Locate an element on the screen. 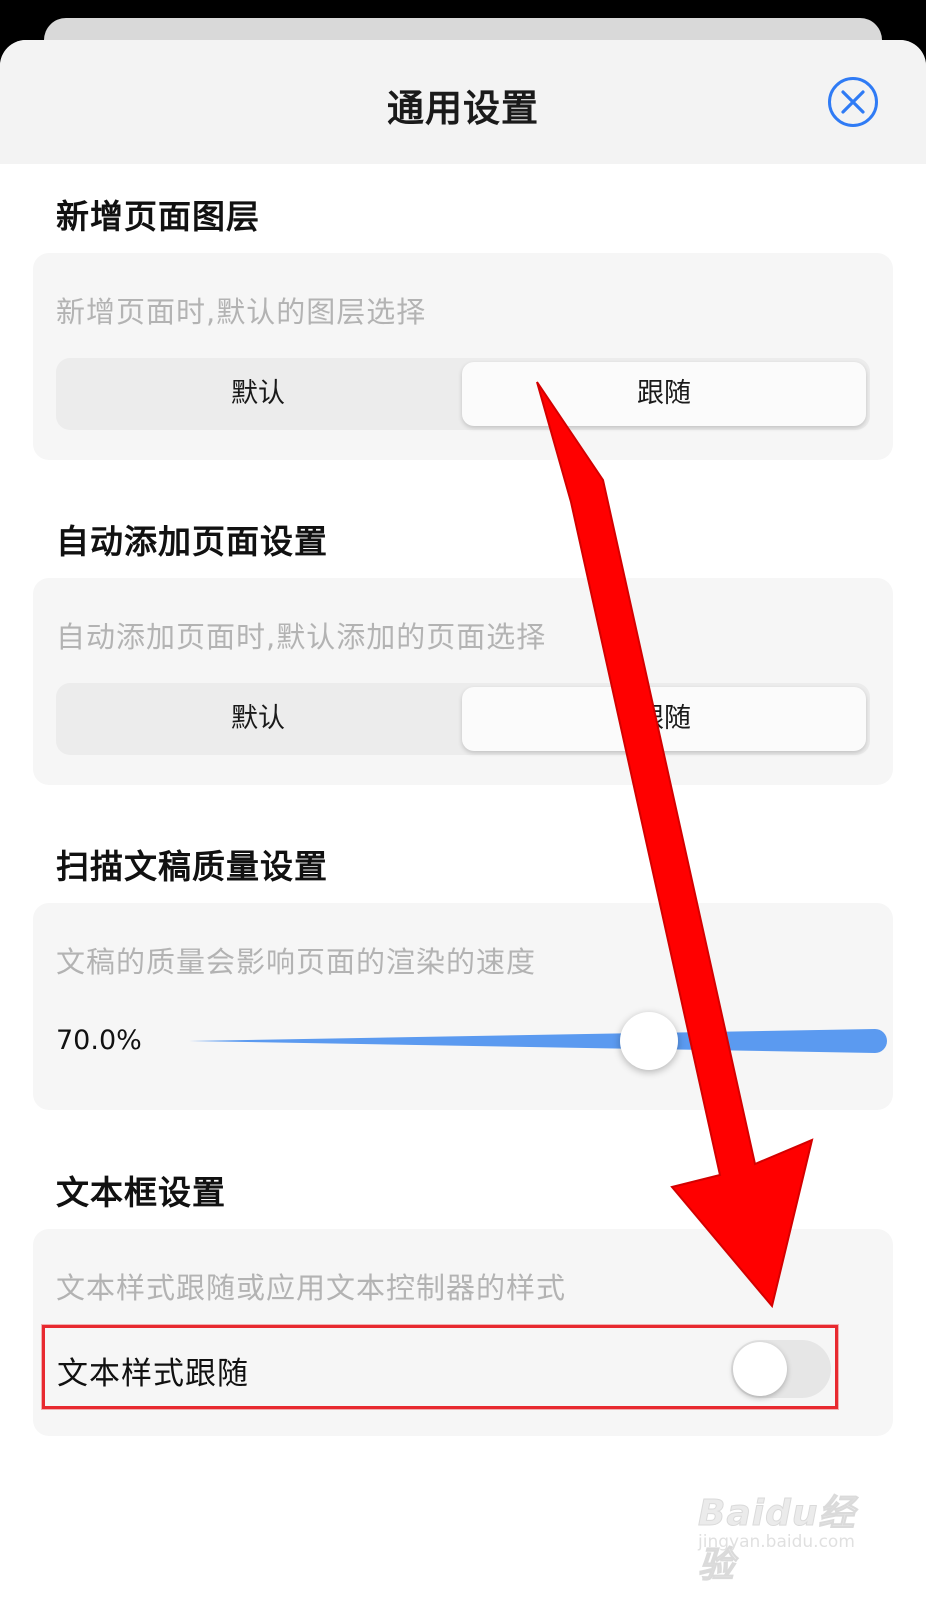 The height and width of the screenshot is (1600, 926). section-title-scan-quality: 扫描文稿质量设置 is located at coordinates (192, 866).